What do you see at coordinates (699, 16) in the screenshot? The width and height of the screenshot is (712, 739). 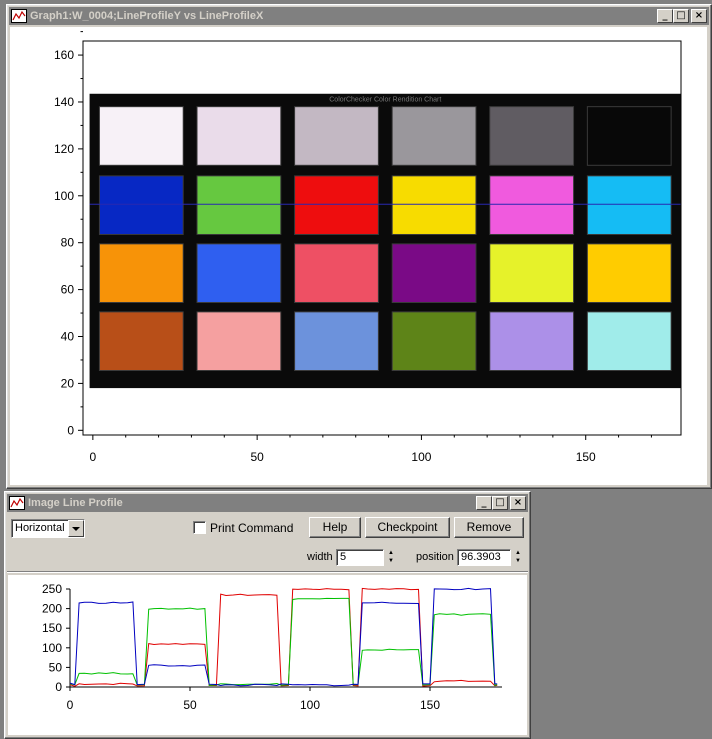 I see `close-button: ×` at bounding box center [699, 16].